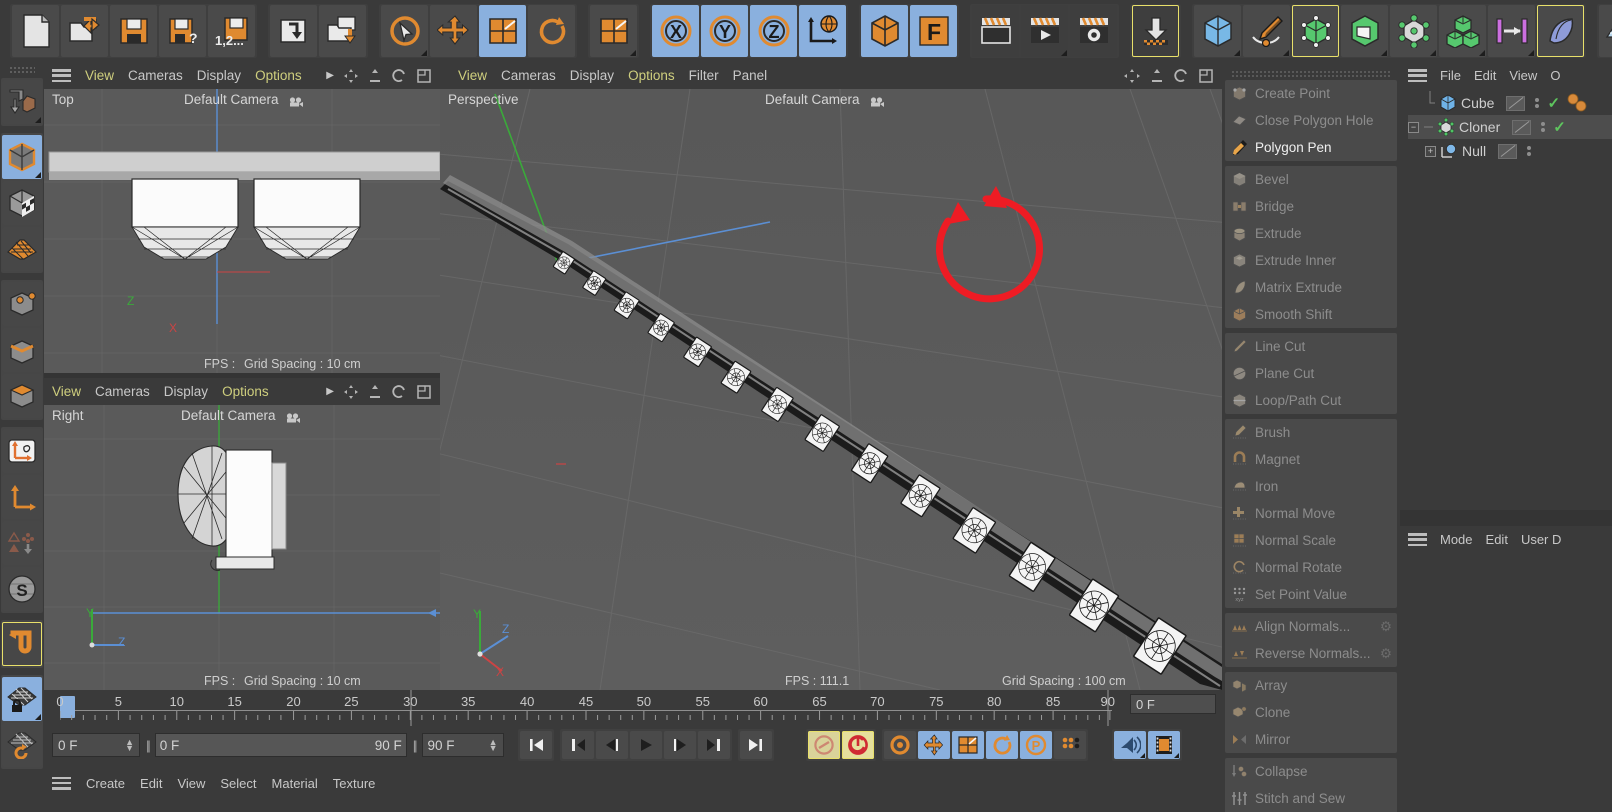 The height and width of the screenshot is (812, 1612). I want to click on add-bevel-generator-button, so click(1364, 31).